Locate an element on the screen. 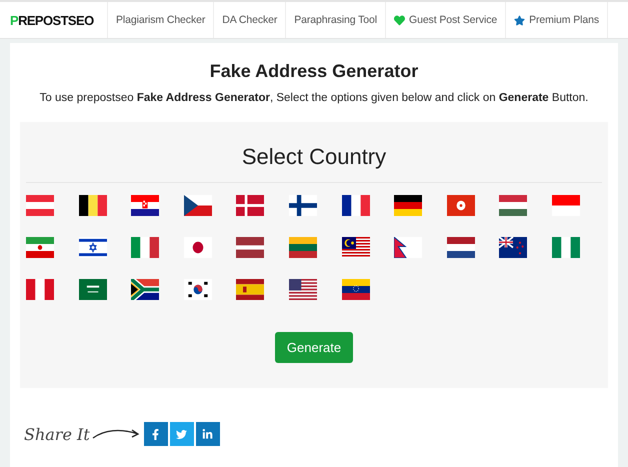 This screenshot has height=467, width=628. page-description: To use prepostseo Fake Address Generator, Select the options given below and click on Generate Button. is located at coordinates (314, 98).